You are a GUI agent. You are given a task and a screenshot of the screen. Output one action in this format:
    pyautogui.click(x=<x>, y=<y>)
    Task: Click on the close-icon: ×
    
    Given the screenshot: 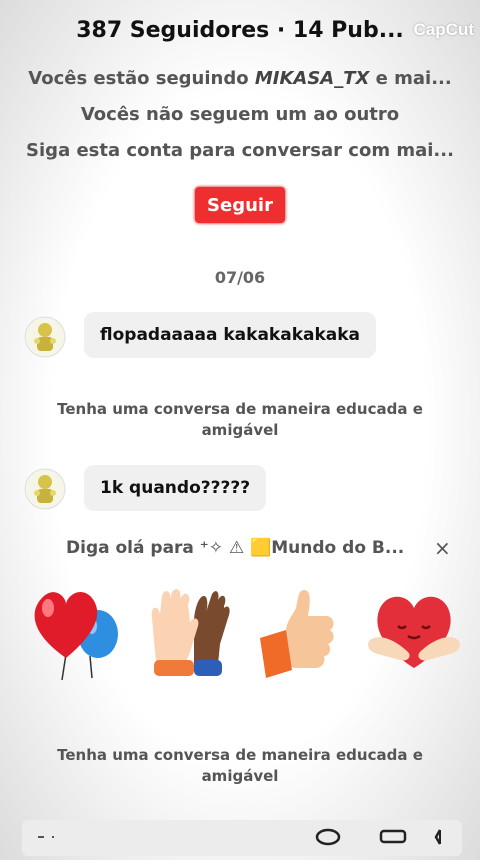 What is the action you would take?
    pyautogui.click(x=442, y=548)
    